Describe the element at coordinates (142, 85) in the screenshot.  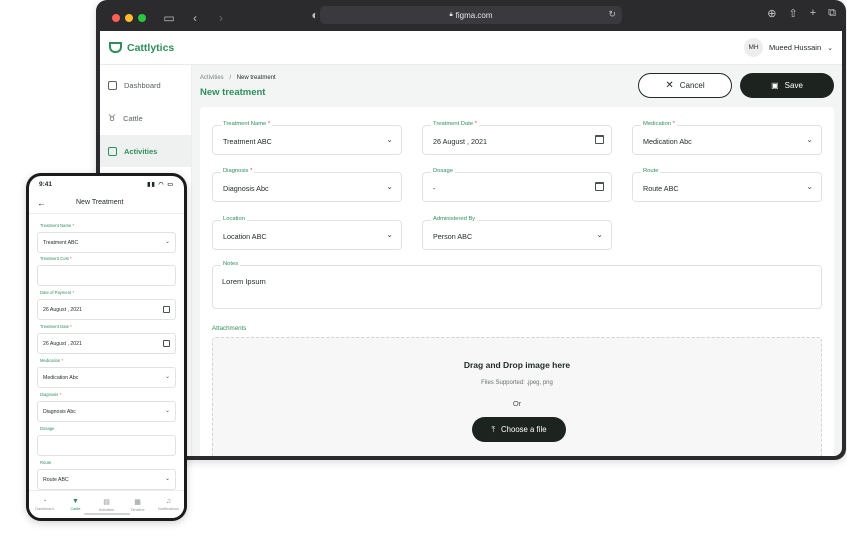
I see `sidebar-item-label: Dashboard` at that location.